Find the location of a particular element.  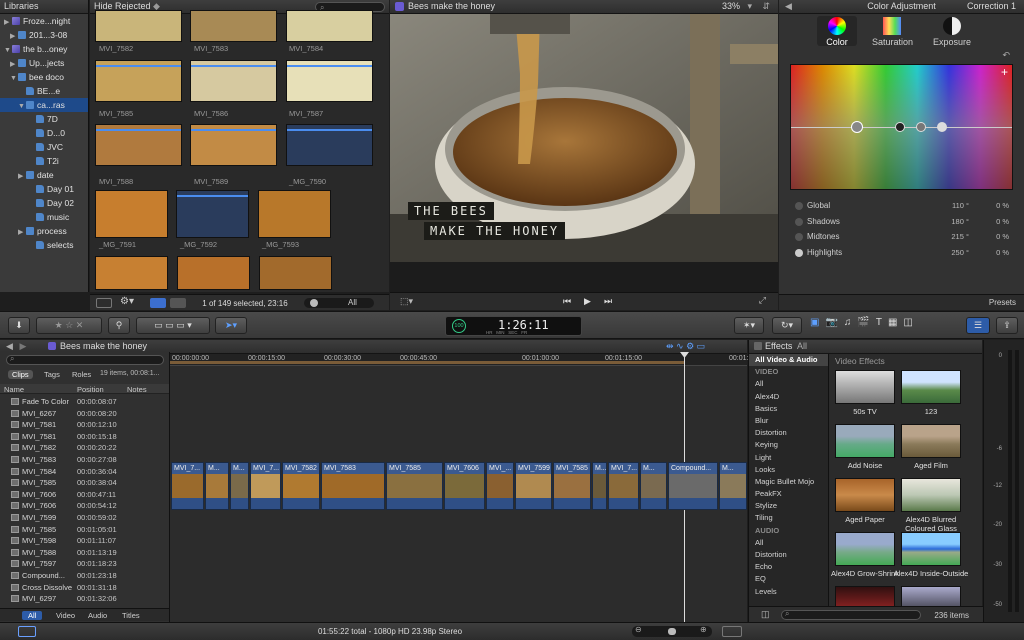

highlights-puck is located at coordinates (942, 127).